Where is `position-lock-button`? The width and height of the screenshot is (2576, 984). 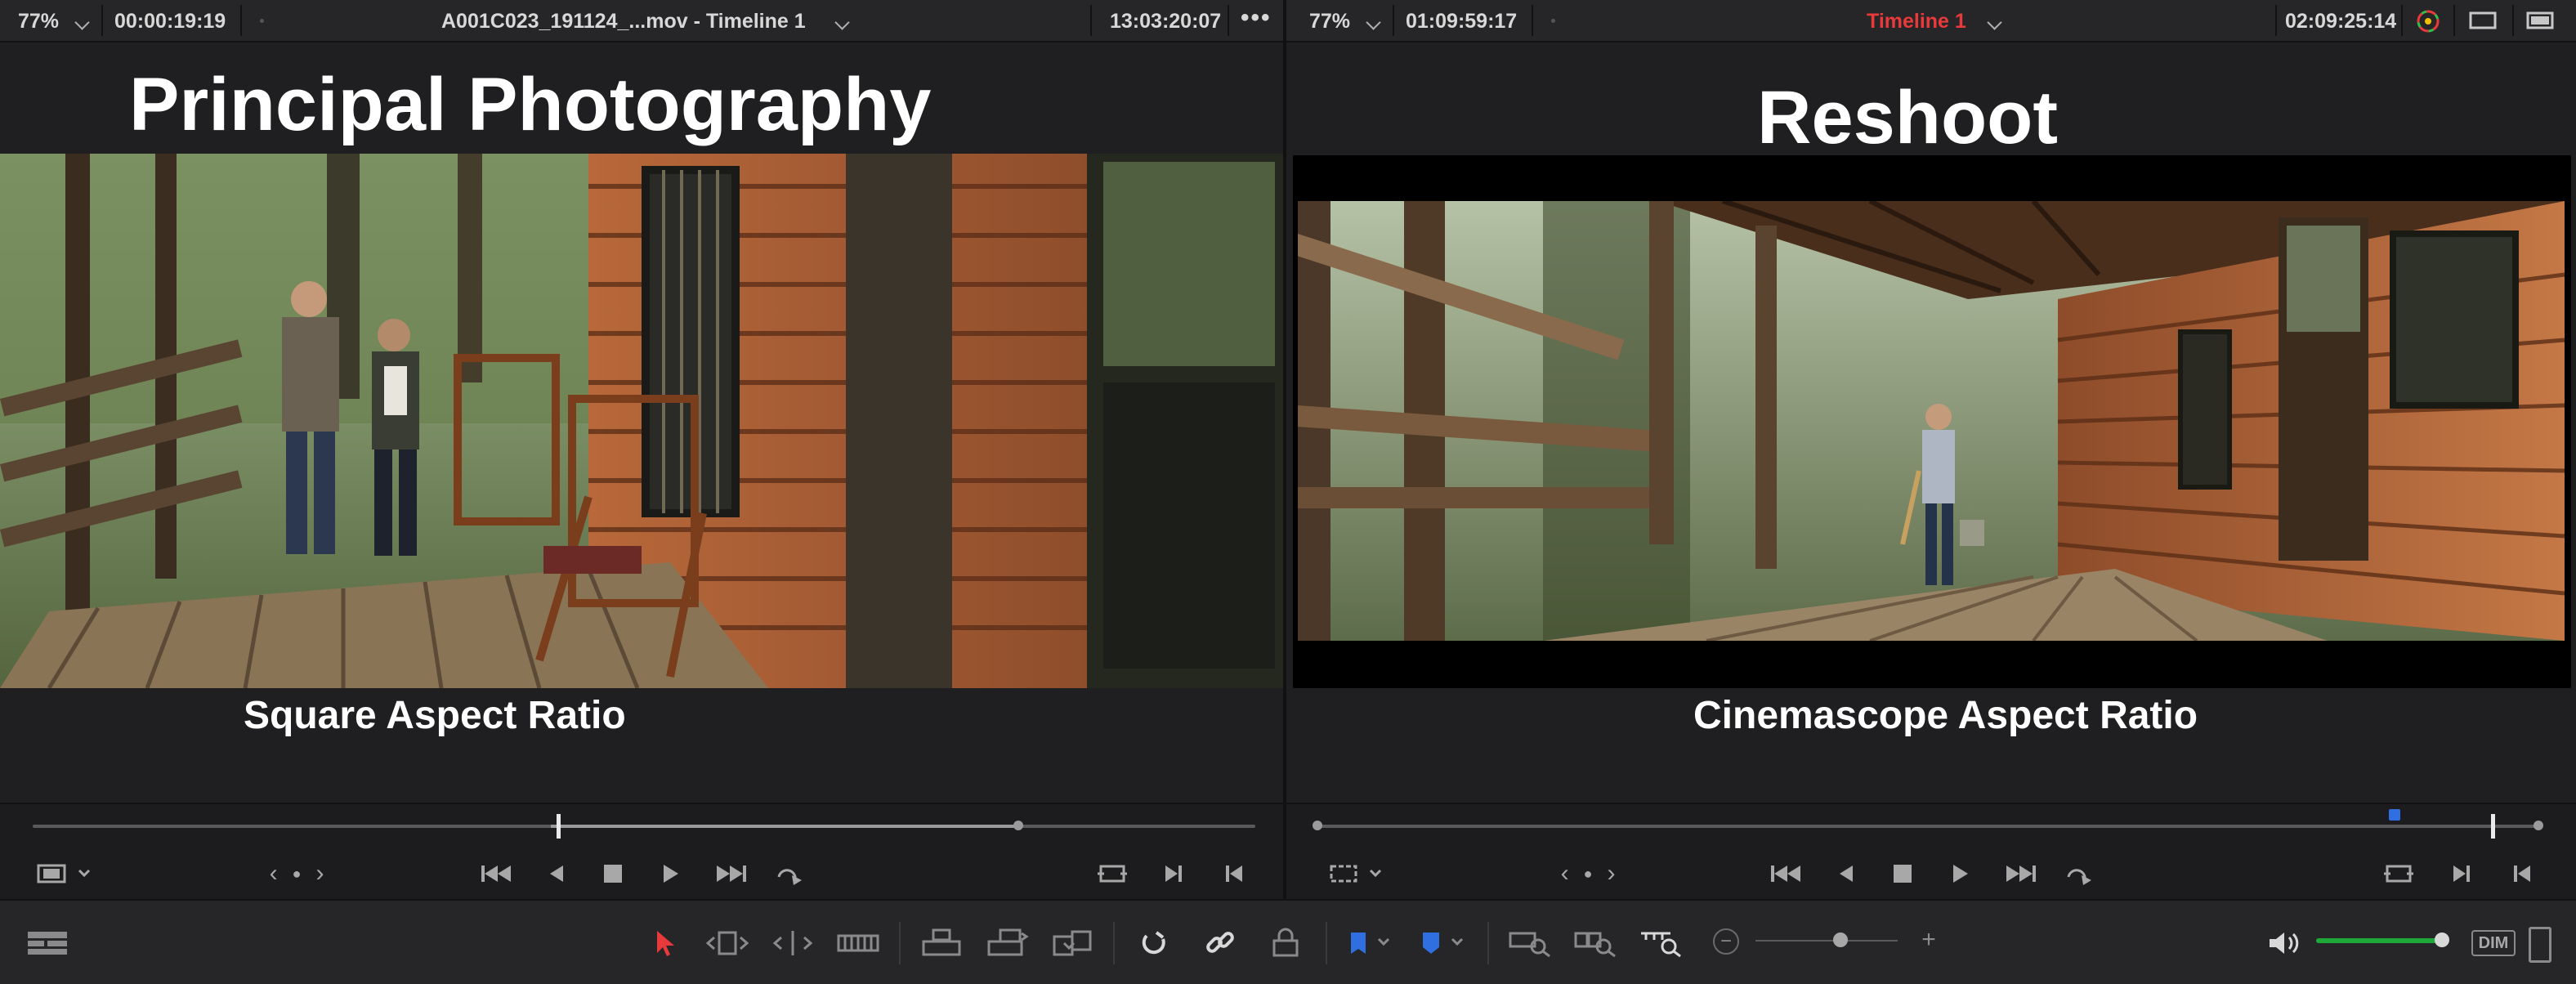 position-lock-button is located at coordinates (1285, 943).